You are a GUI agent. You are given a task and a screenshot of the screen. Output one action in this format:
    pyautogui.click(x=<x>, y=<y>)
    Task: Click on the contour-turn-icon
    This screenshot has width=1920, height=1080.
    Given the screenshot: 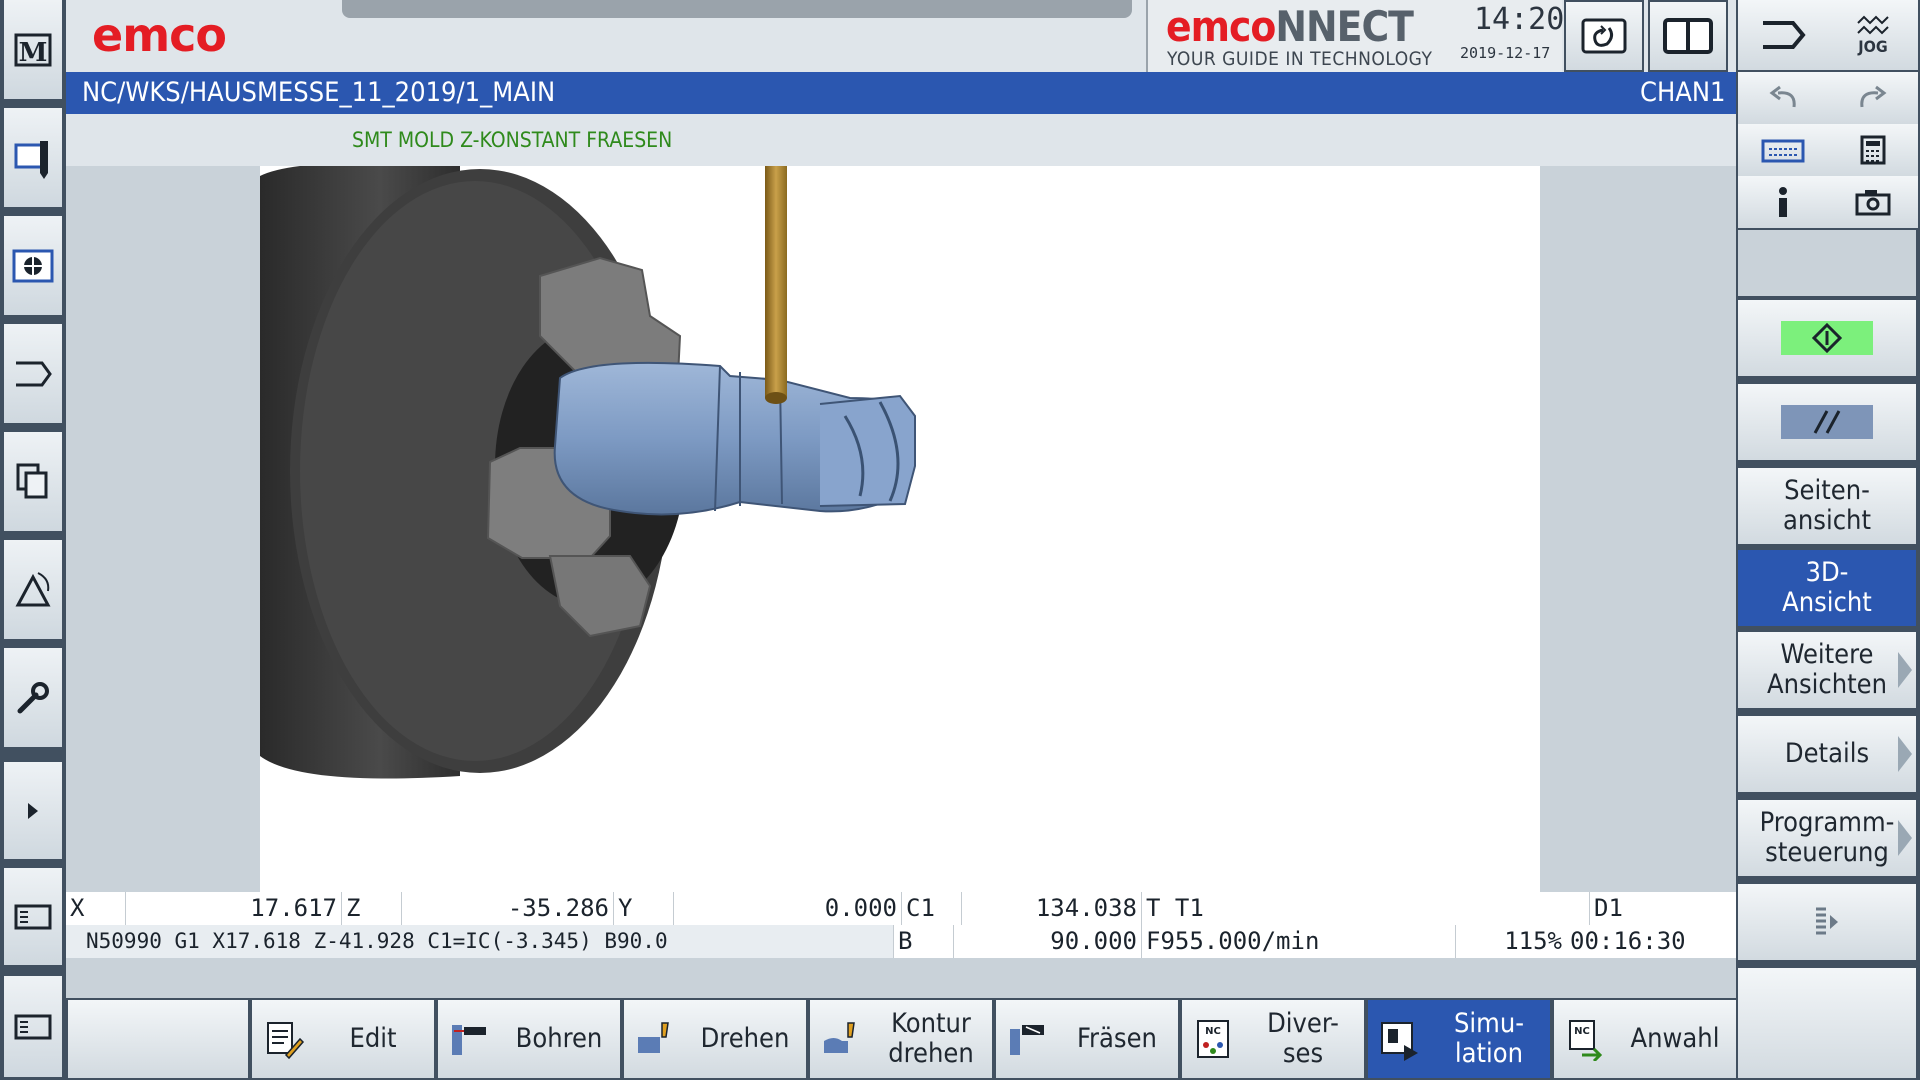 What is the action you would take?
    pyautogui.click(x=839, y=1037)
    